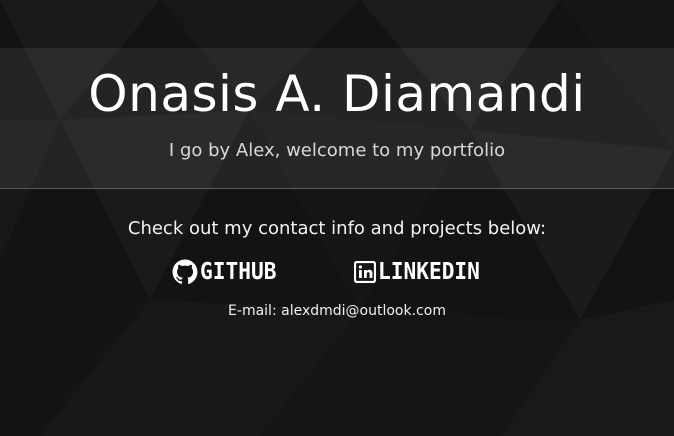  Describe the element at coordinates (337, 150) in the screenshot. I see `tagline: I go by Alex, welcome to my portfolio` at that location.